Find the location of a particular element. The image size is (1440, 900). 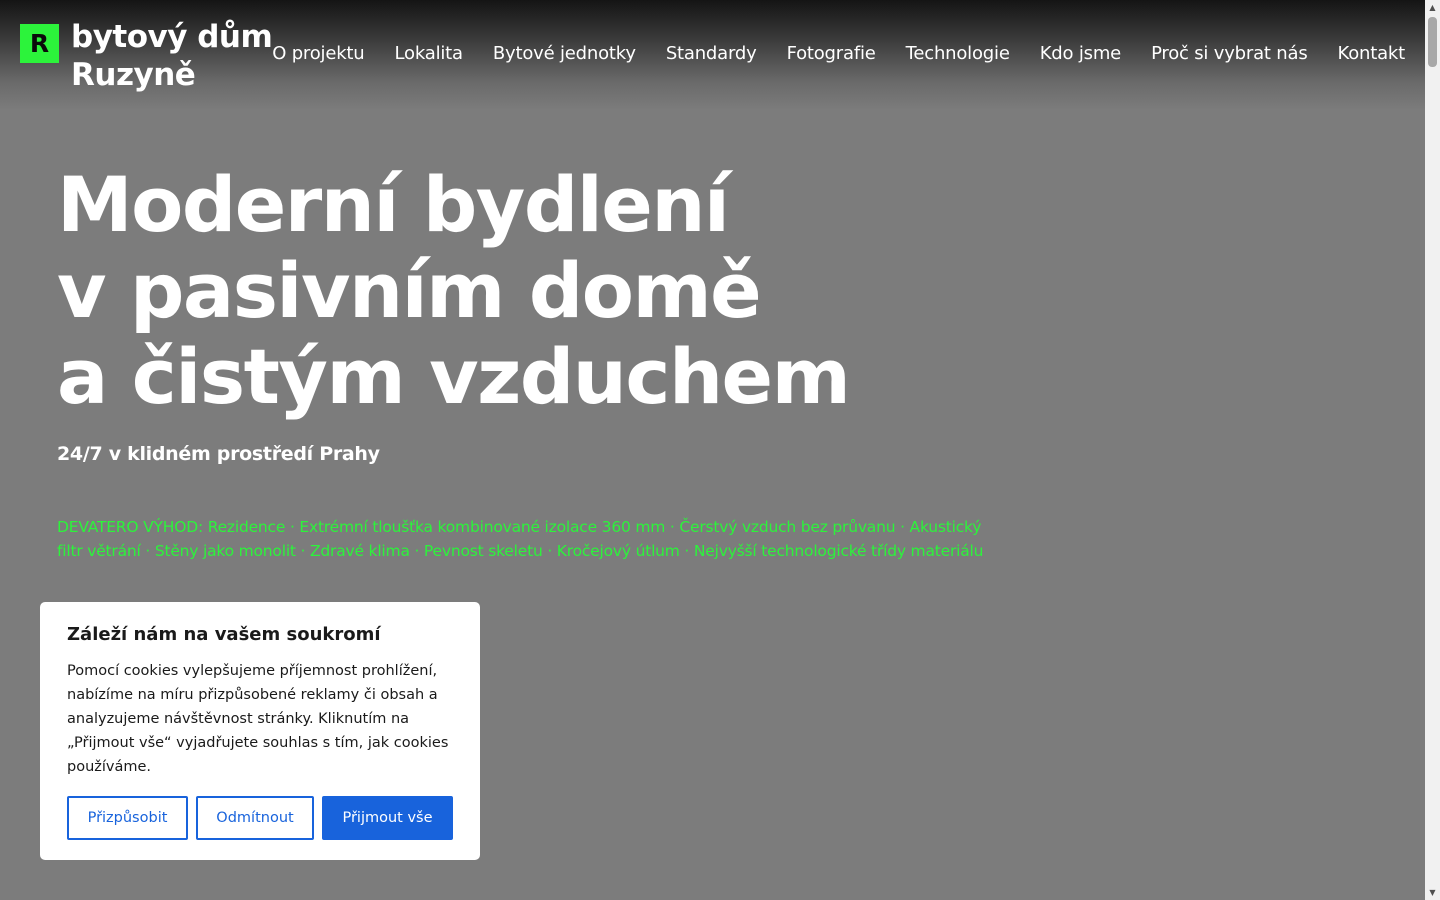

nav-item-kontakt: Kontakt is located at coordinates (1372, 53).